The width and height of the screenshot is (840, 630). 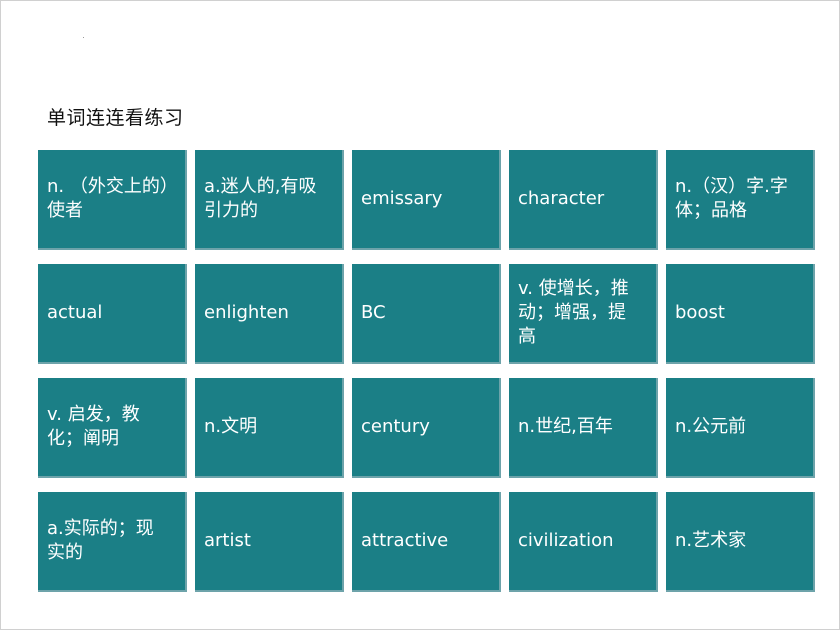 I want to click on card-20: n.艺术家, so click(x=740, y=542).